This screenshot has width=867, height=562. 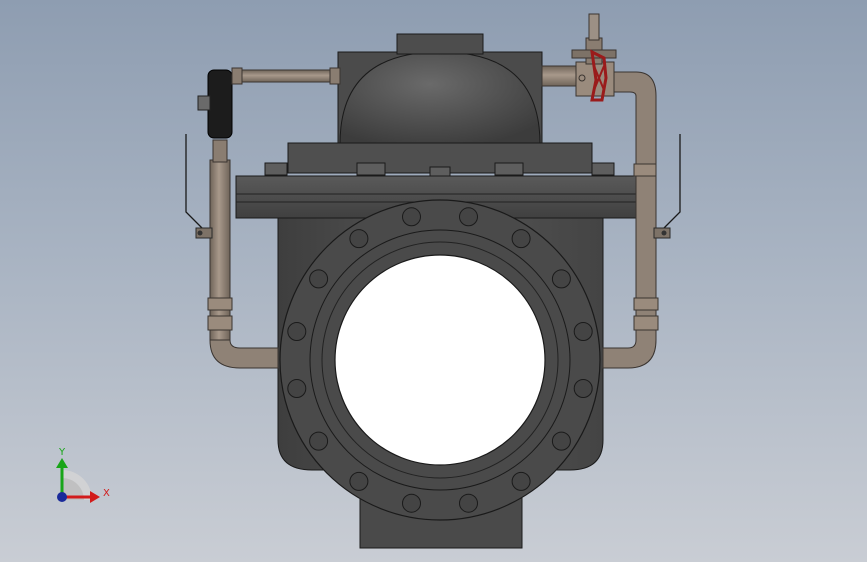 I want to click on coordinate-triad: Y X, so click(x=83, y=475).